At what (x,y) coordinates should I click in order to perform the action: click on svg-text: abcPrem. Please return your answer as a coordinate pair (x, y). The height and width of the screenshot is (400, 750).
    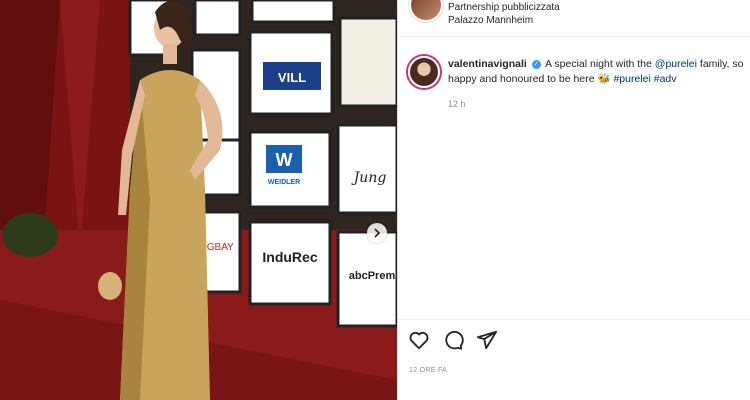
    Looking at the image, I should click on (372, 276).